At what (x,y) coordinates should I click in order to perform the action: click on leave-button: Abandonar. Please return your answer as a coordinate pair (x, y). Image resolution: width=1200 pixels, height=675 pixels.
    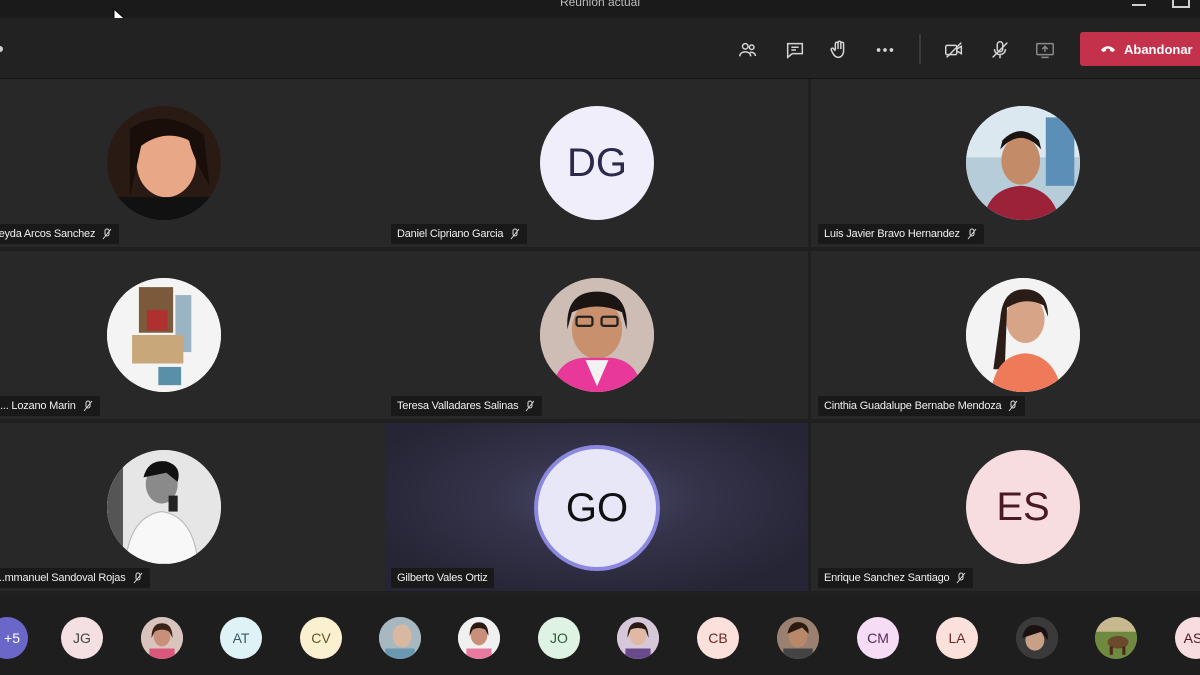
    Looking at the image, I should click on (1140, 49).